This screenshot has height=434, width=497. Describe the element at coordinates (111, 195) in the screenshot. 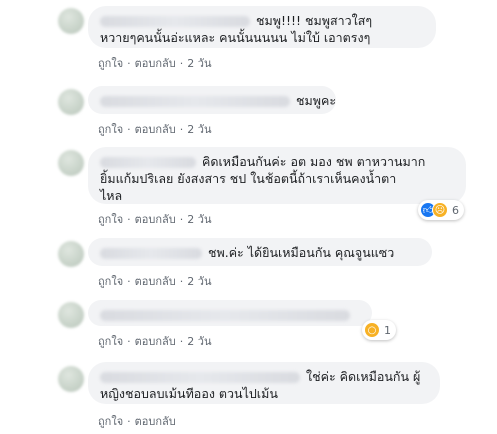

I see `comment-text-line: ไหล` at that location.